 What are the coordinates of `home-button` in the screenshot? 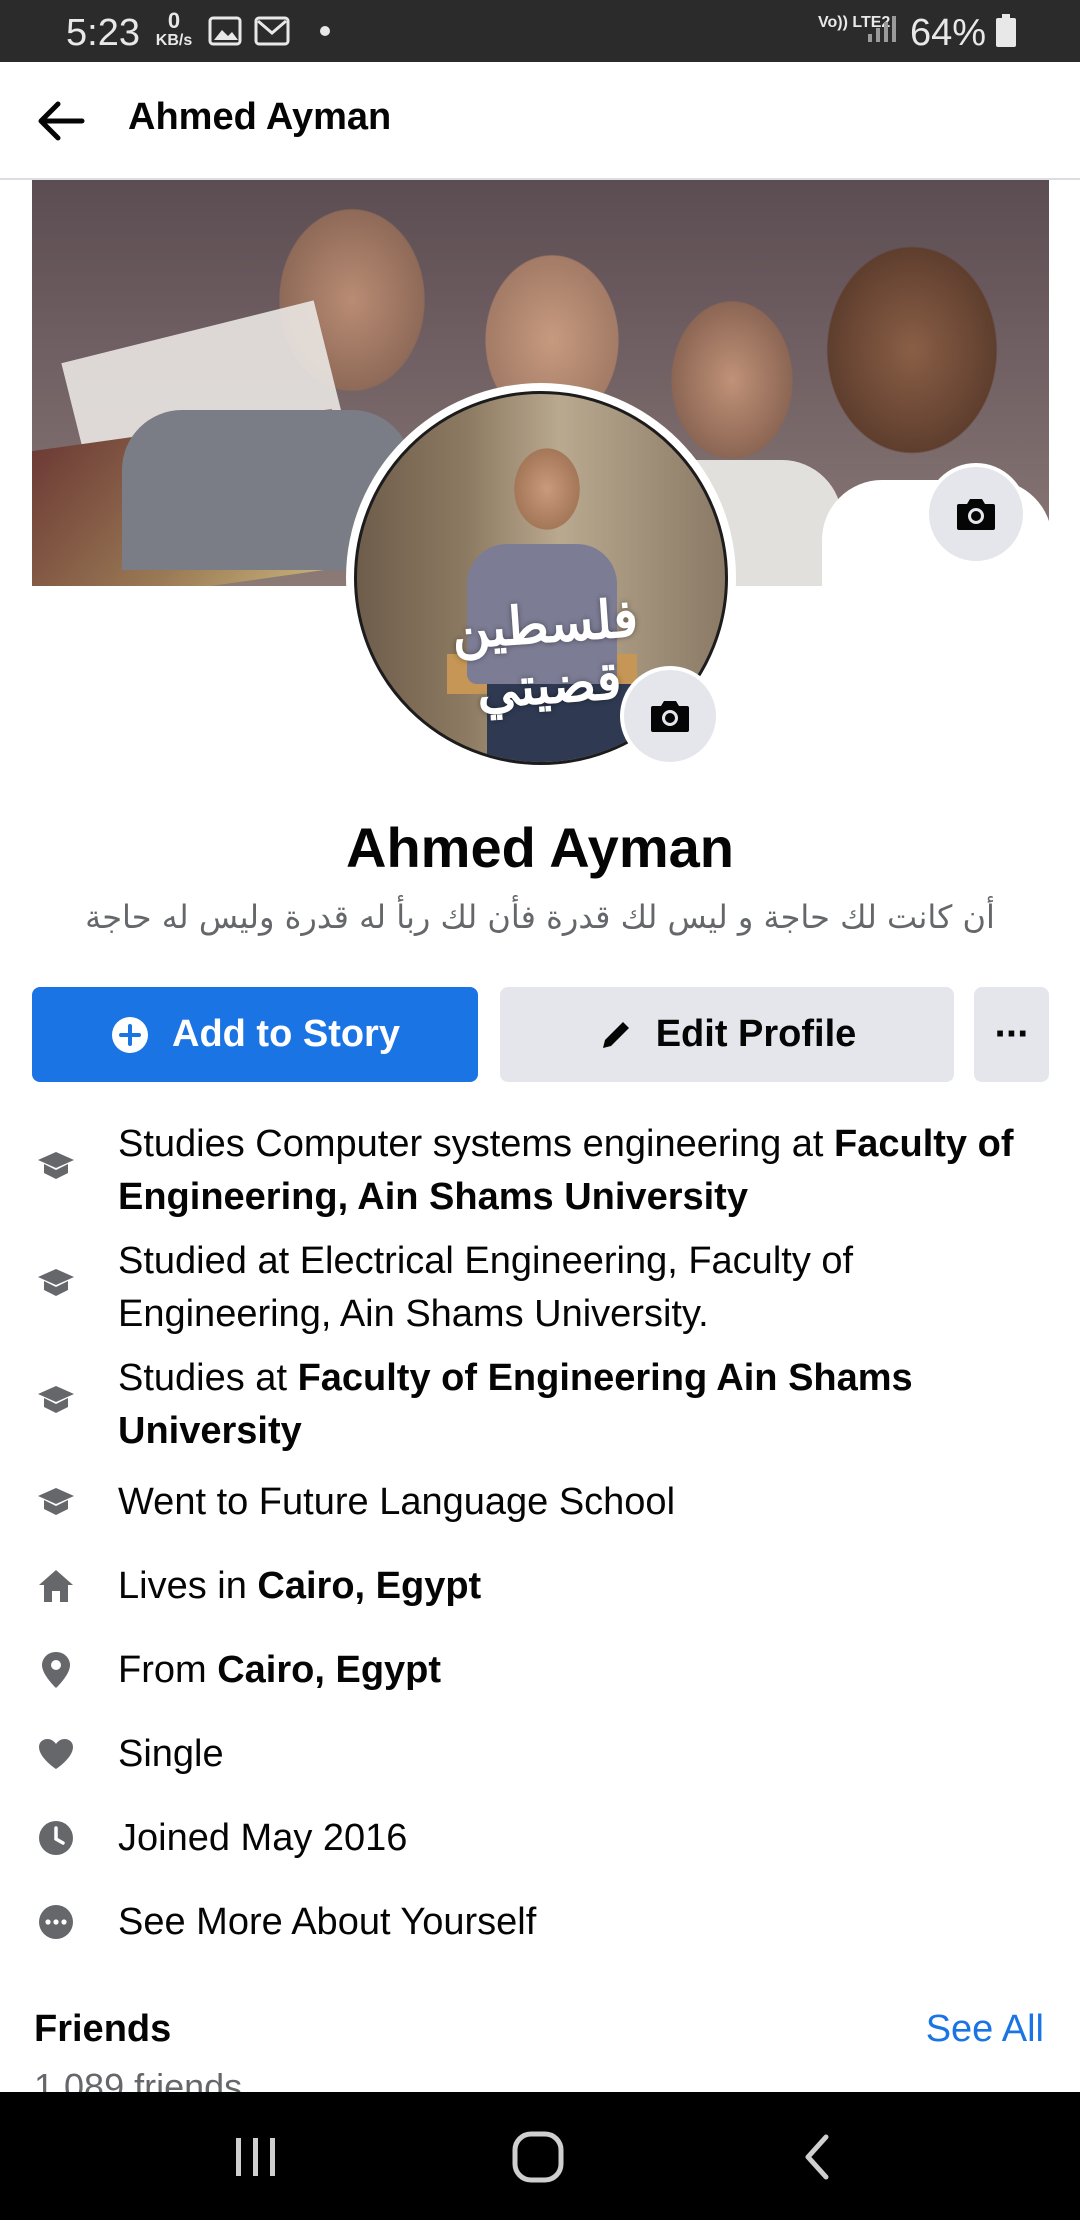 It's located at (538, 2157).